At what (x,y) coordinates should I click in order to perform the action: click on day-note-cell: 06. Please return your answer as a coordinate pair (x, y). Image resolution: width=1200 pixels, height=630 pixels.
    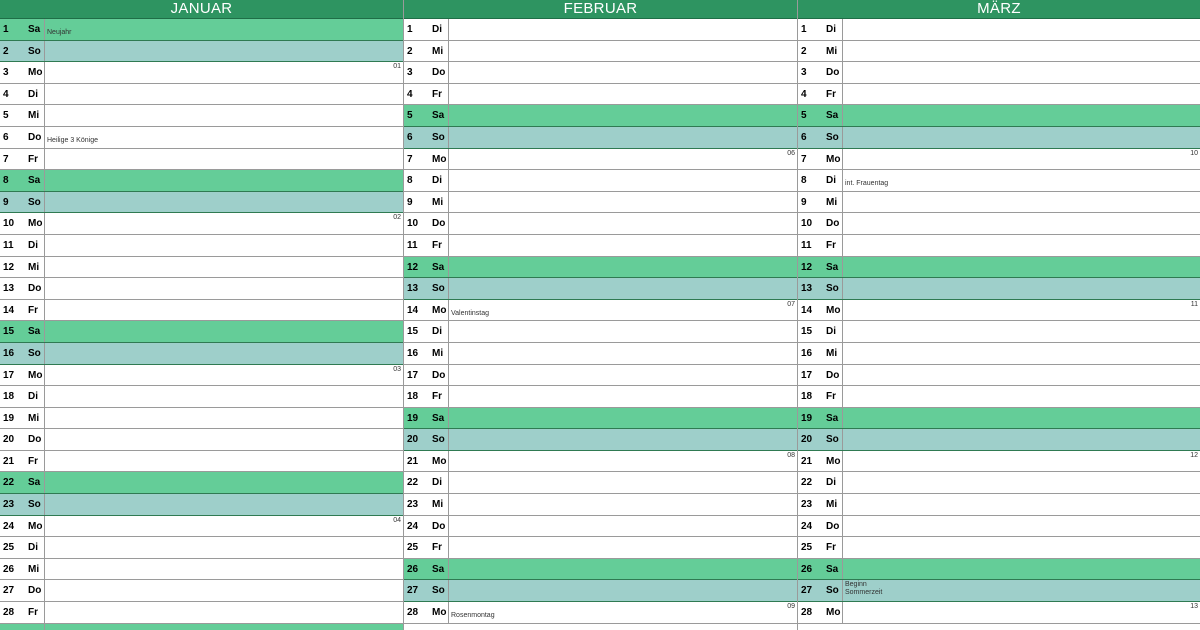
    Looking at the image, I should click on (622, 159).